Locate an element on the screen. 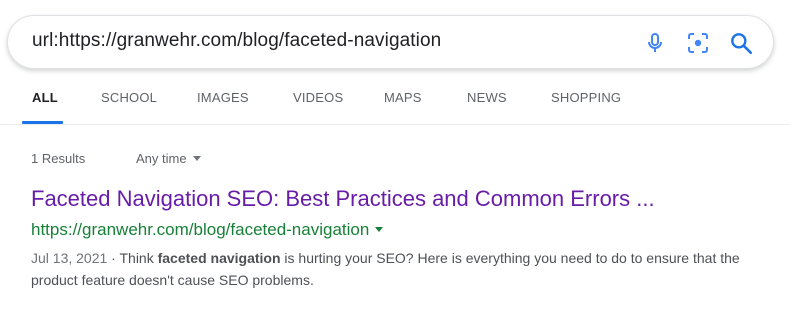 This screenshot has height=325, width=790. tab-shopping: SHOPPING is located at coordinates (586, 106).